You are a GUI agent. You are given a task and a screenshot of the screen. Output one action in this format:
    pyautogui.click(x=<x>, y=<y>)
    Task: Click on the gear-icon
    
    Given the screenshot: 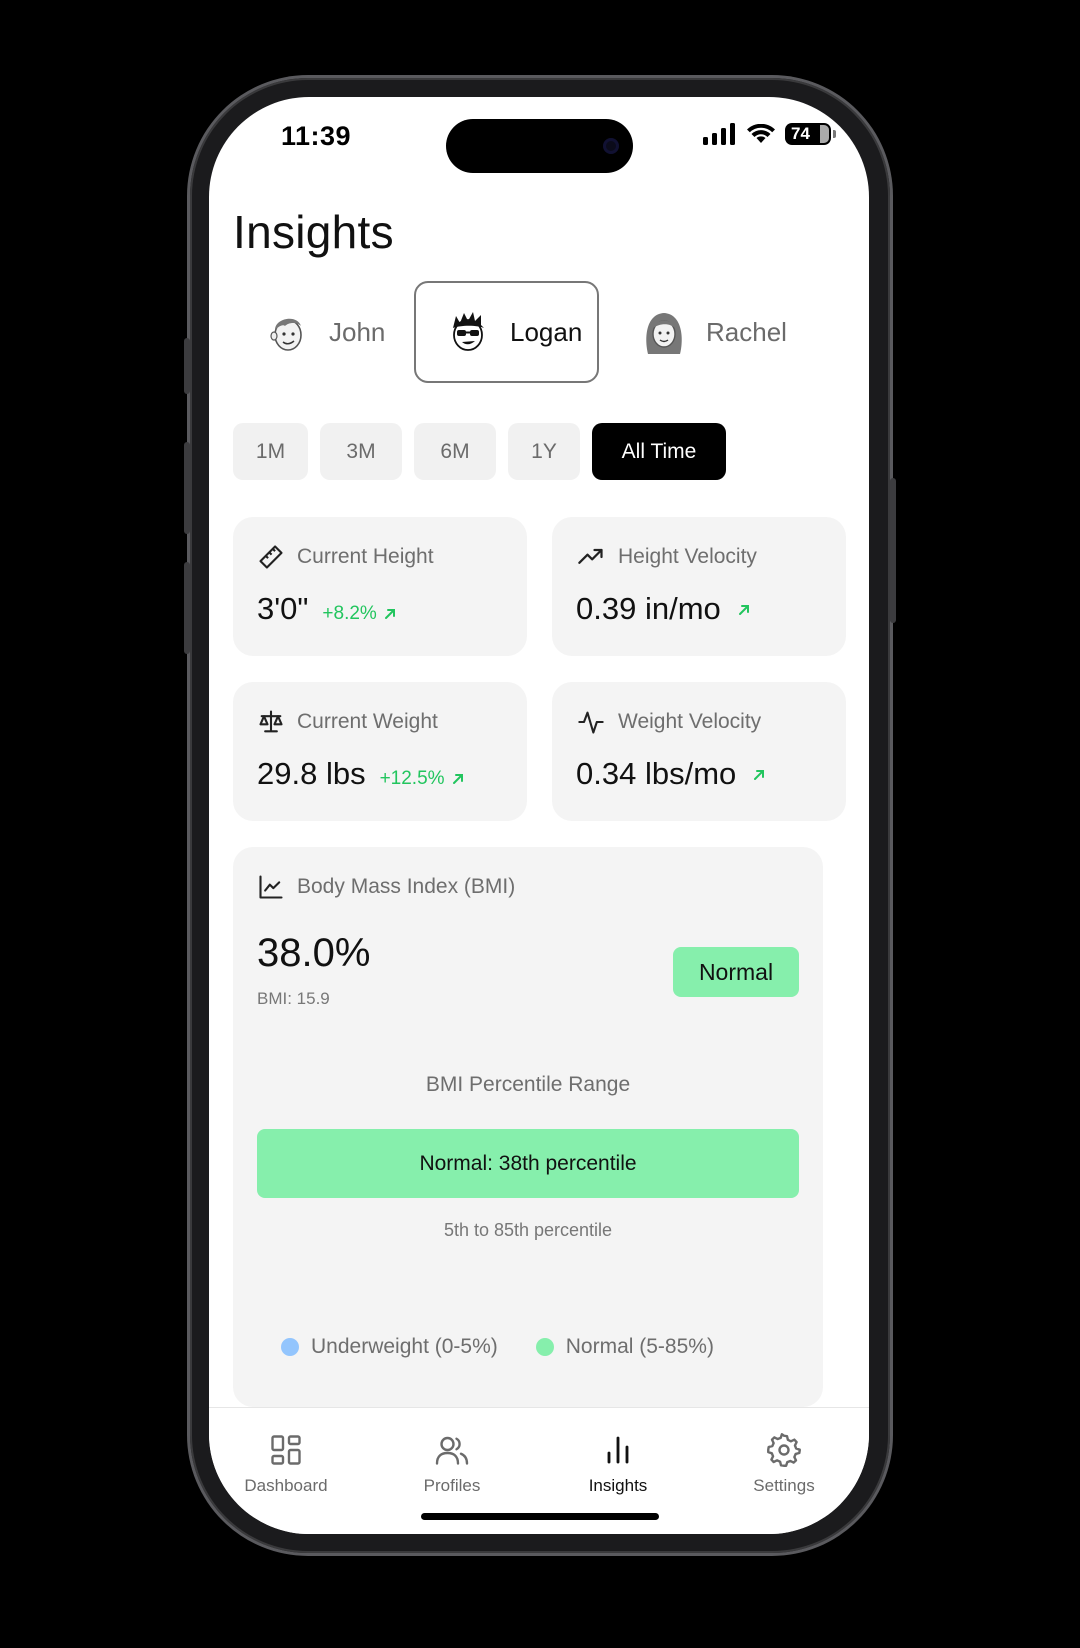 What is the action you would take?
    pyautogui.click(x=784, y=1450)
    